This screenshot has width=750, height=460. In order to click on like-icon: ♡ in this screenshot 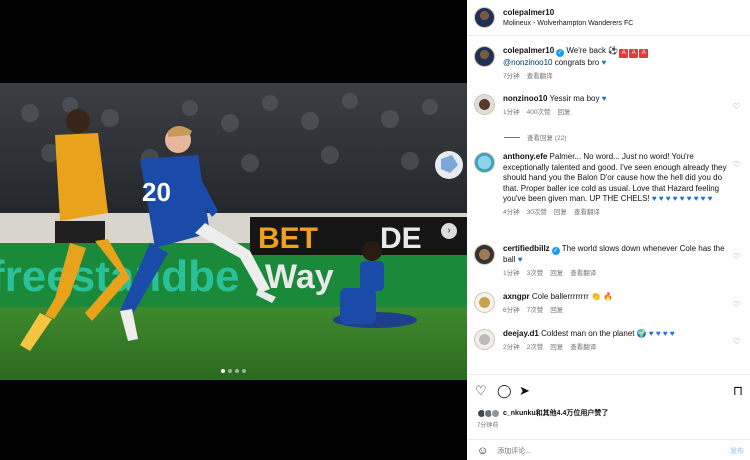, I will do `click(481, 391)`.